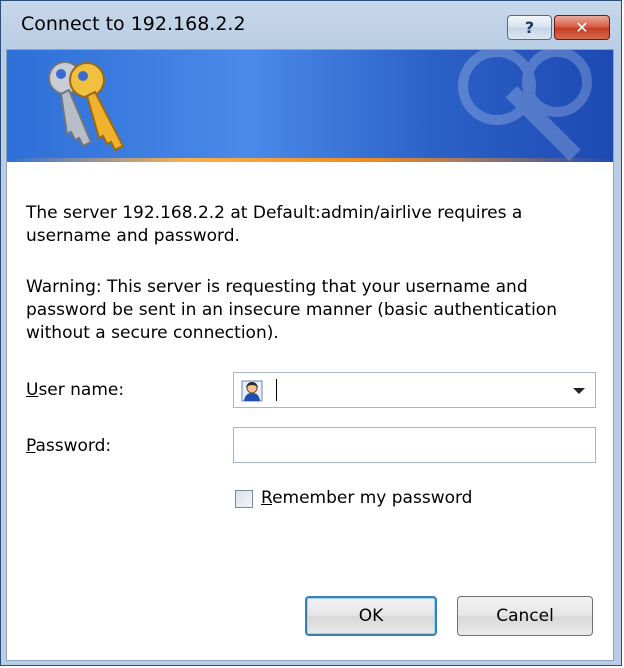  What do you see at coordinates (267, 498) in the screenshot?
I see `remember-label-accel: R` at bounding box center [267, 498].